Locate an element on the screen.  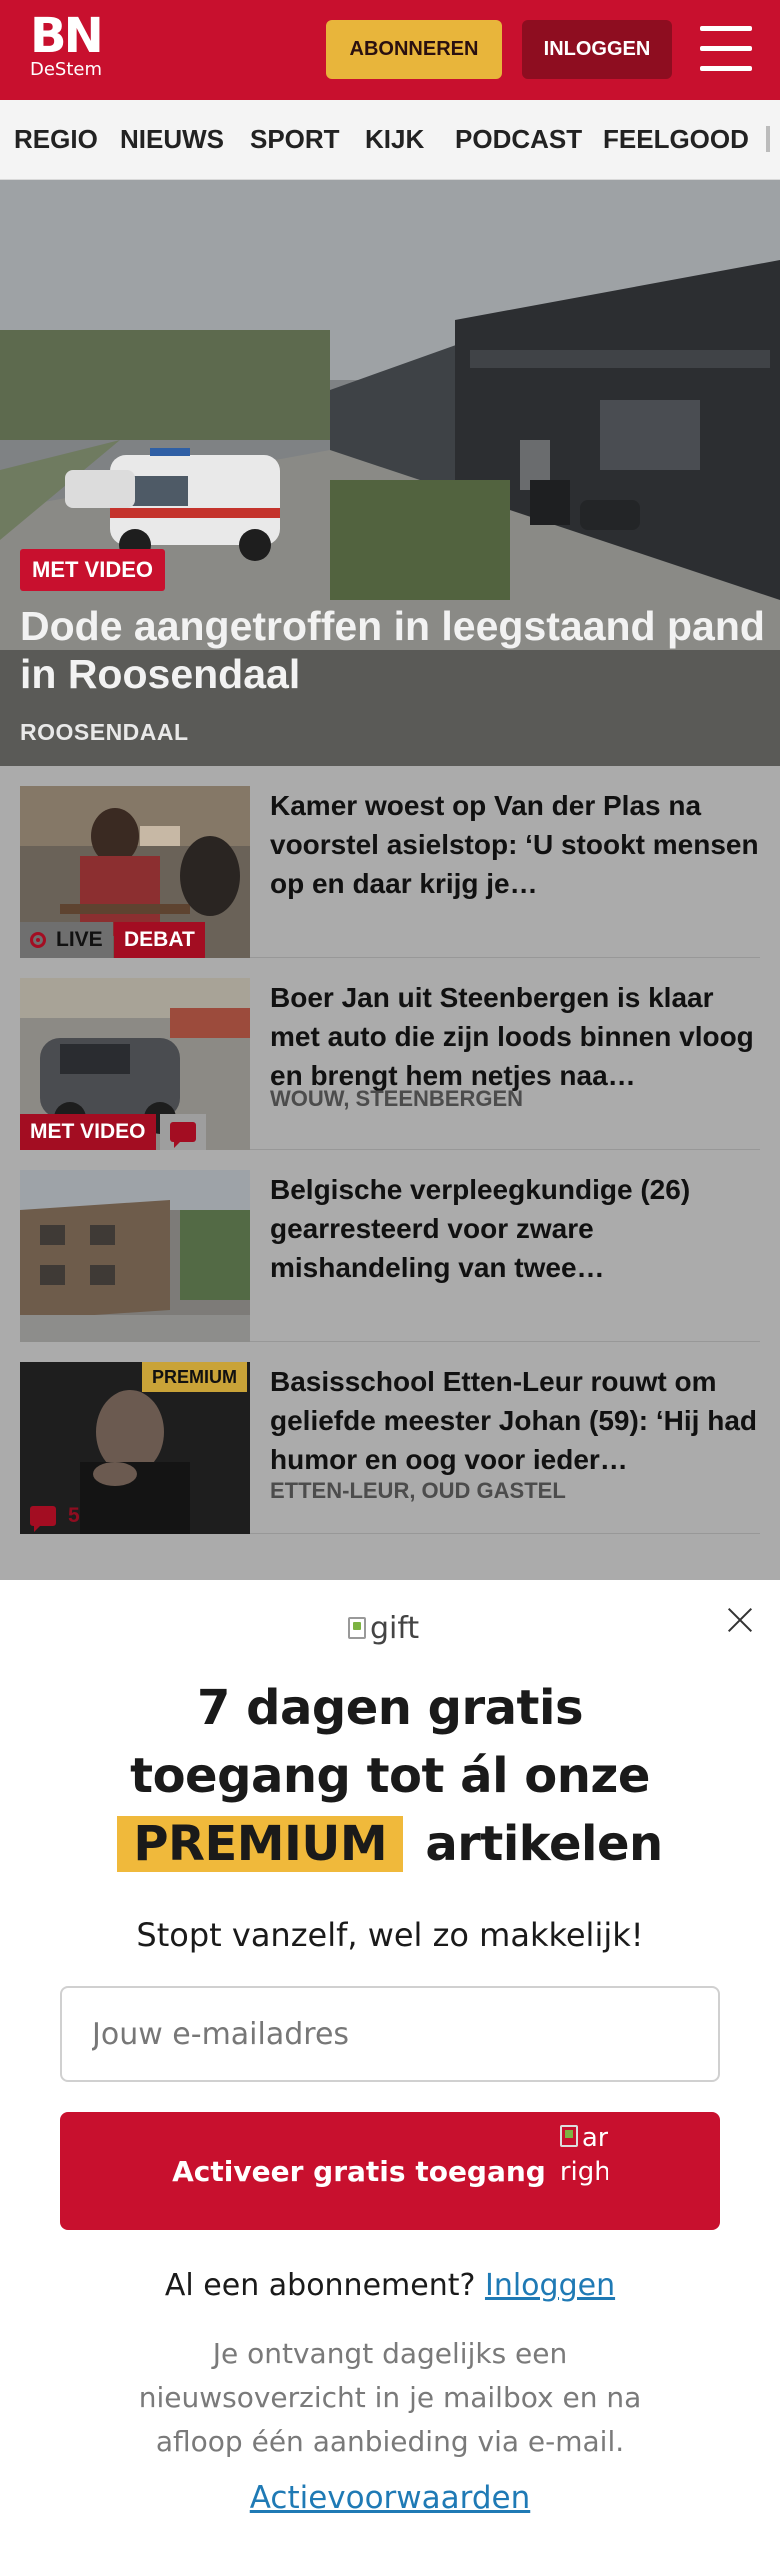
activate-trial-label: Activeer gratis toegang is located at coordinates (359, 2171).